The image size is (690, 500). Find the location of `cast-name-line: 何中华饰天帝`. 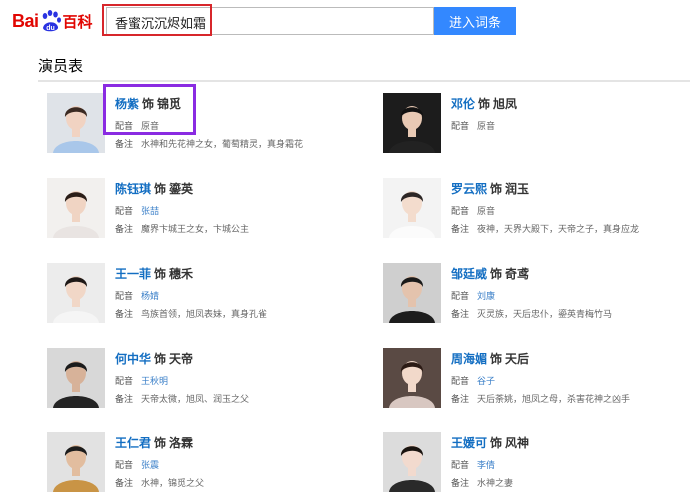

cast-name-line: 何中华饰天帝 is located at coordinates (154, 358).